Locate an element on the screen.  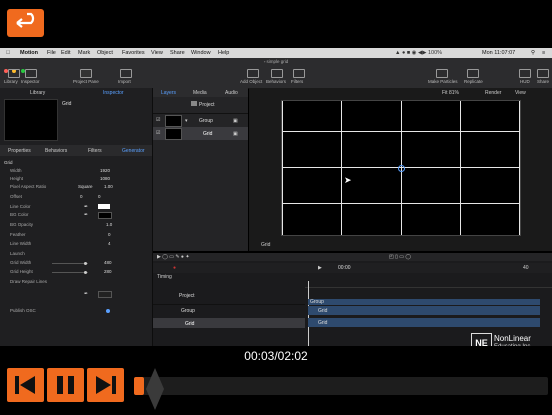
tab-generator: Generator is located at coordinates (133, 151).